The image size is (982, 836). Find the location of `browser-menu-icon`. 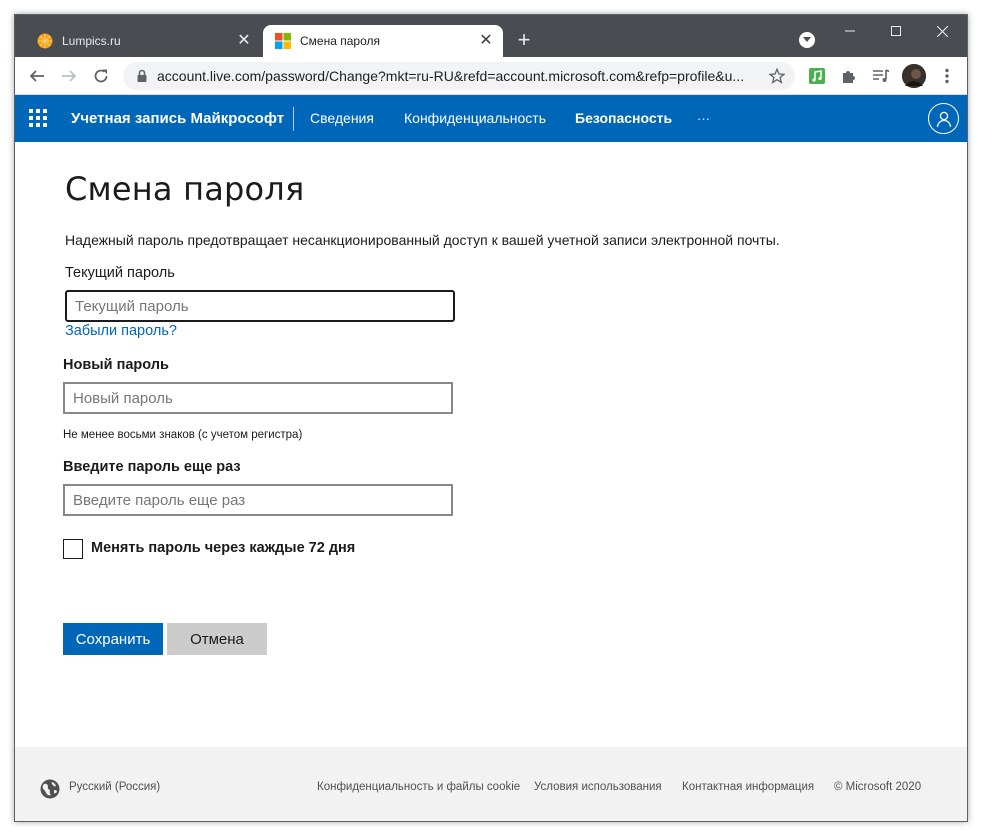

browser-menu-icon is located at coordinates (947, 76).